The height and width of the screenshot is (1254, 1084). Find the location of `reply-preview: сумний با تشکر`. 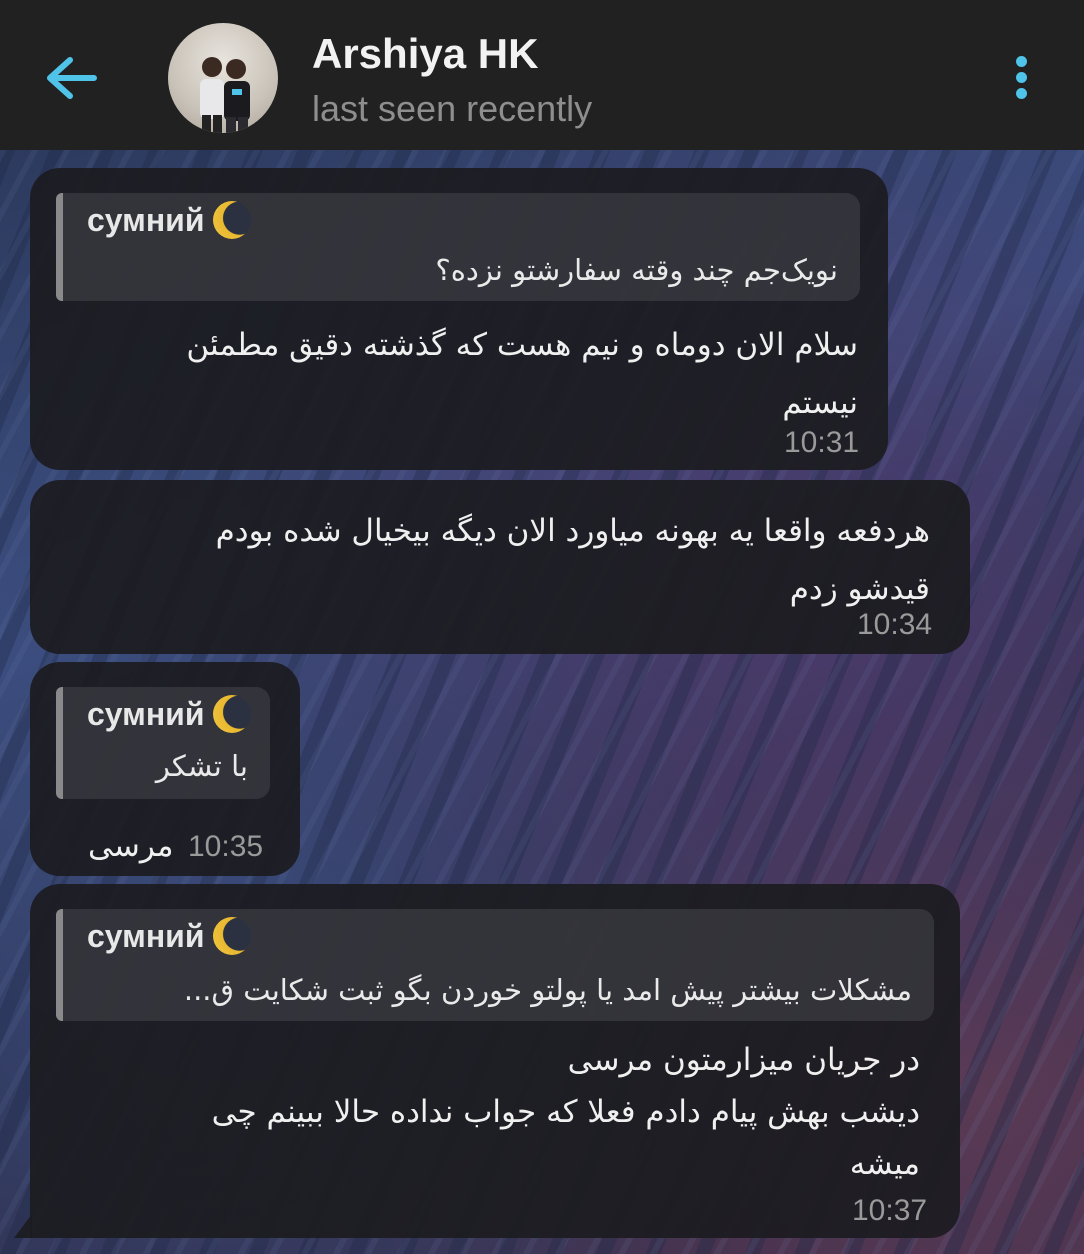

reply-preview: сумний با تشکر is located at coordinates (163, 743).